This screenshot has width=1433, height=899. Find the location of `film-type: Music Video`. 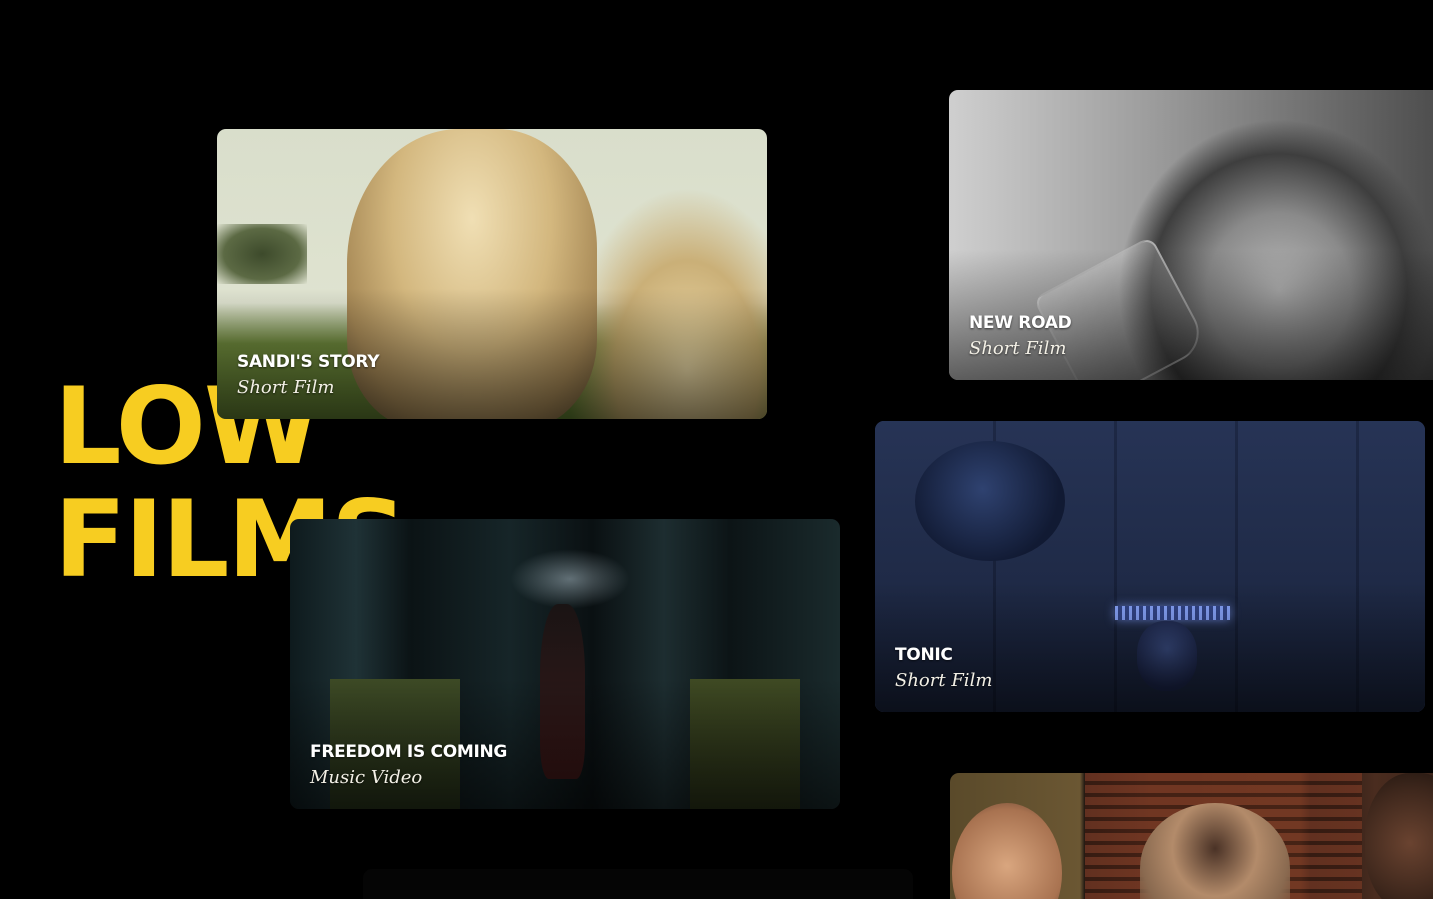

film-type: Music Video is located at coordinates (366, 777).